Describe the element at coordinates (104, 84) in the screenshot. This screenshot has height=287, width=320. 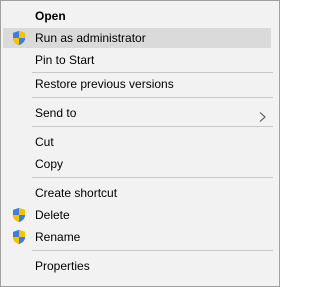
I see `menu-item-label: Restore previous versions` at that location.